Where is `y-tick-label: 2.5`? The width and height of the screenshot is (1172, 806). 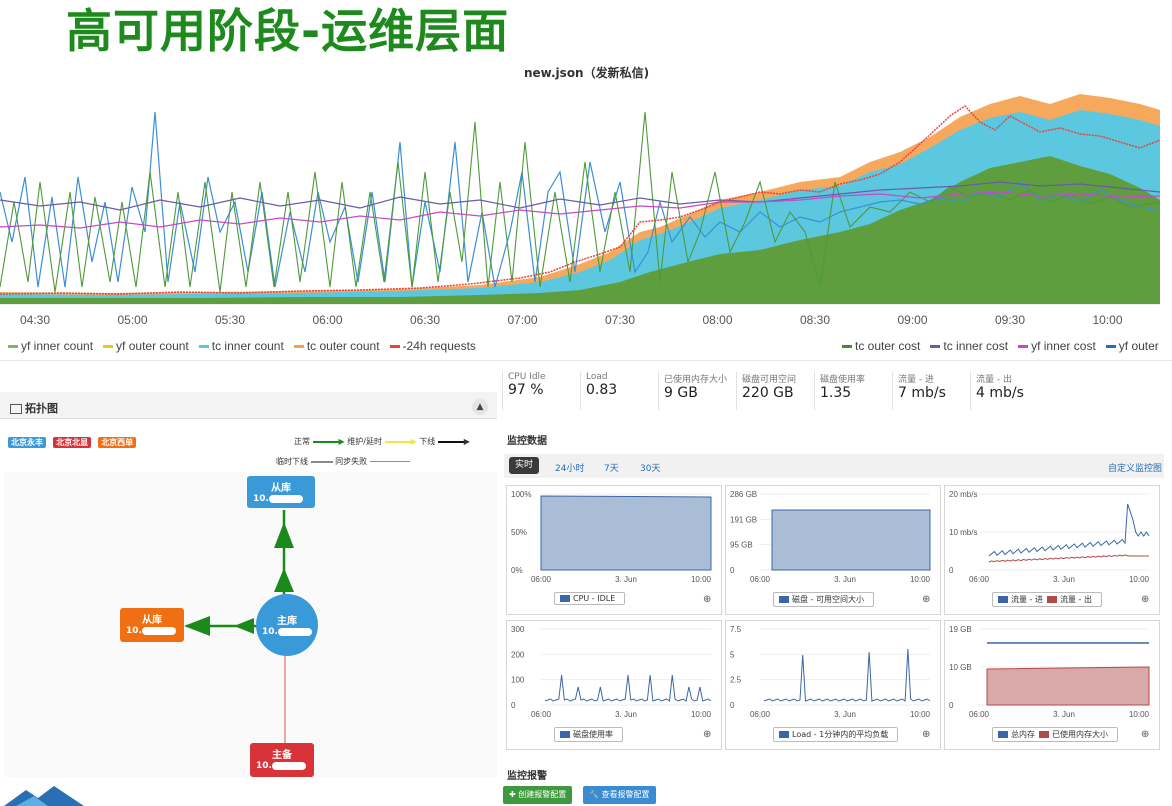 y-tick-label: 2.5 is located at coordinates (736, 680).